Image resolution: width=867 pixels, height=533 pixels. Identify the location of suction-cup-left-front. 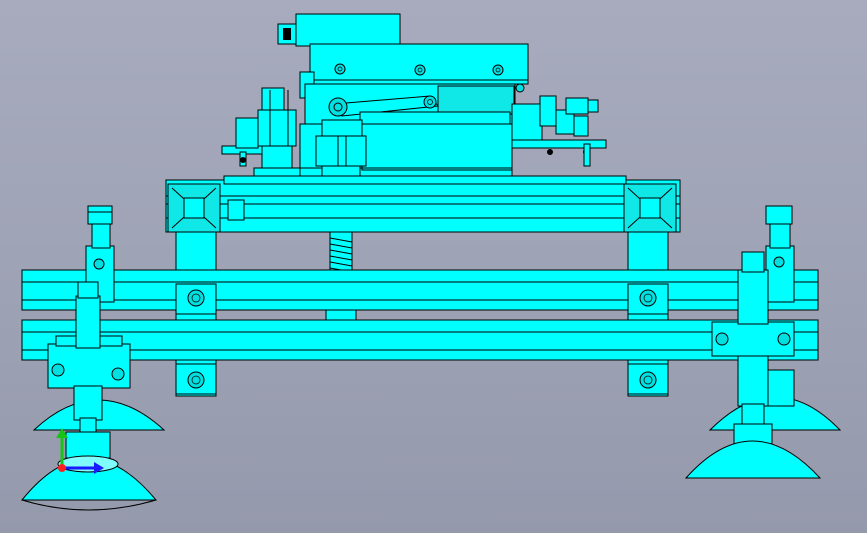
(89, 396).